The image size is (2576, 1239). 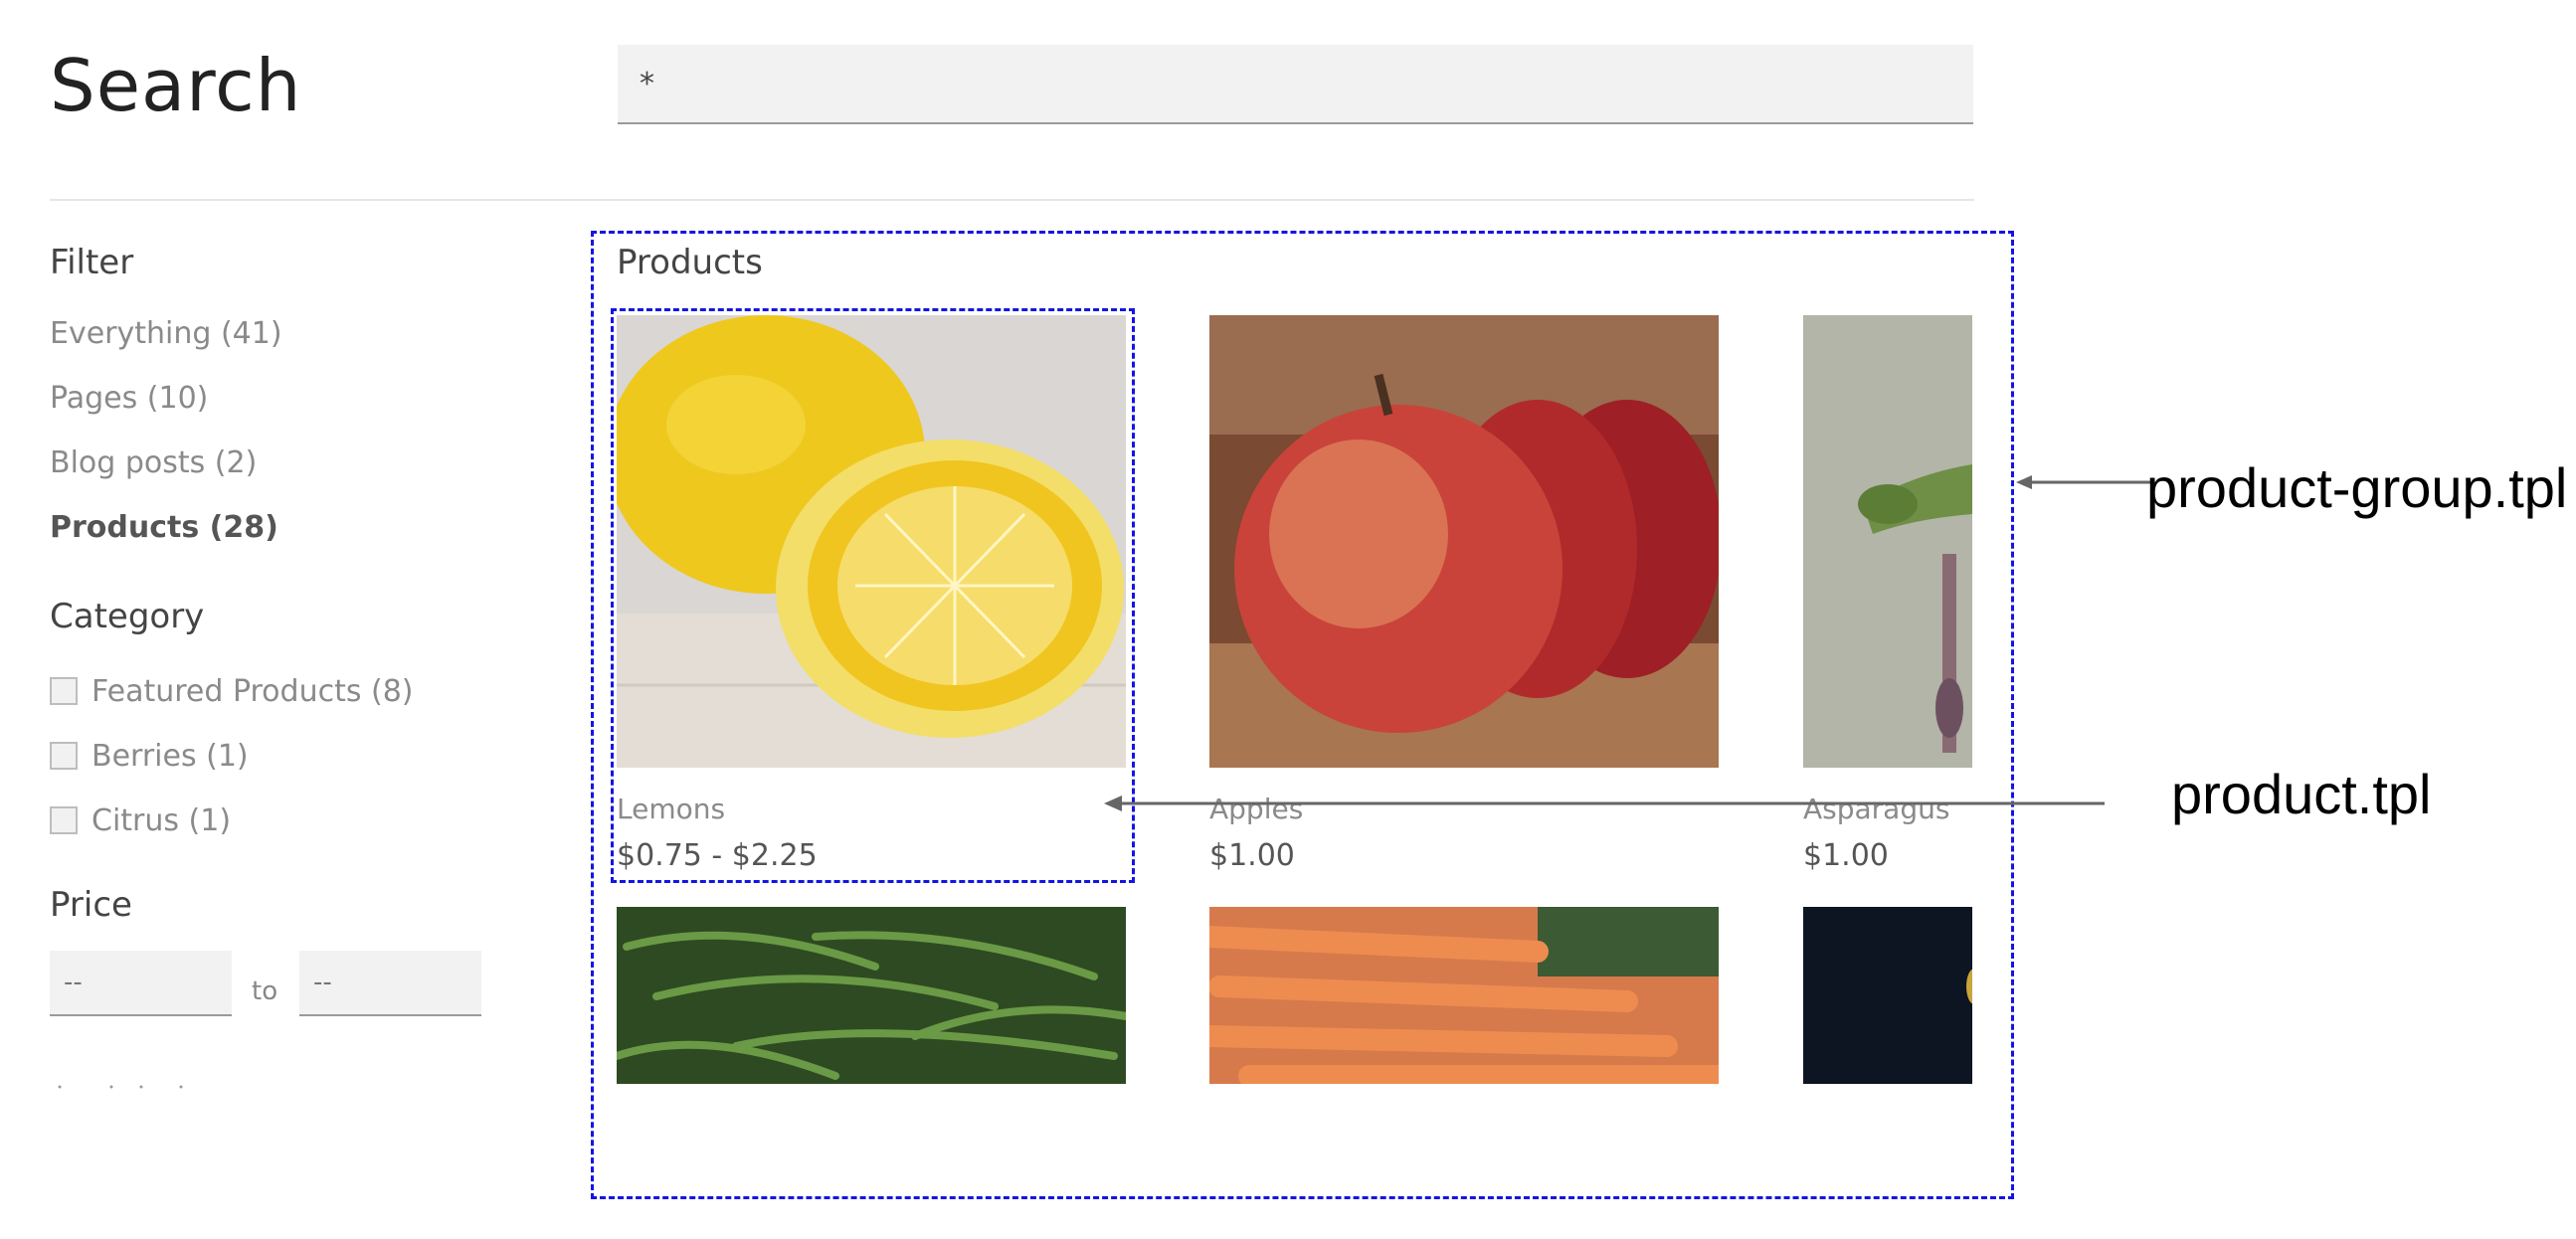 What do you see at coordinates (91, 905) in the screenshot?
I see `price-heading: Price` at bounding box center [91, 905].